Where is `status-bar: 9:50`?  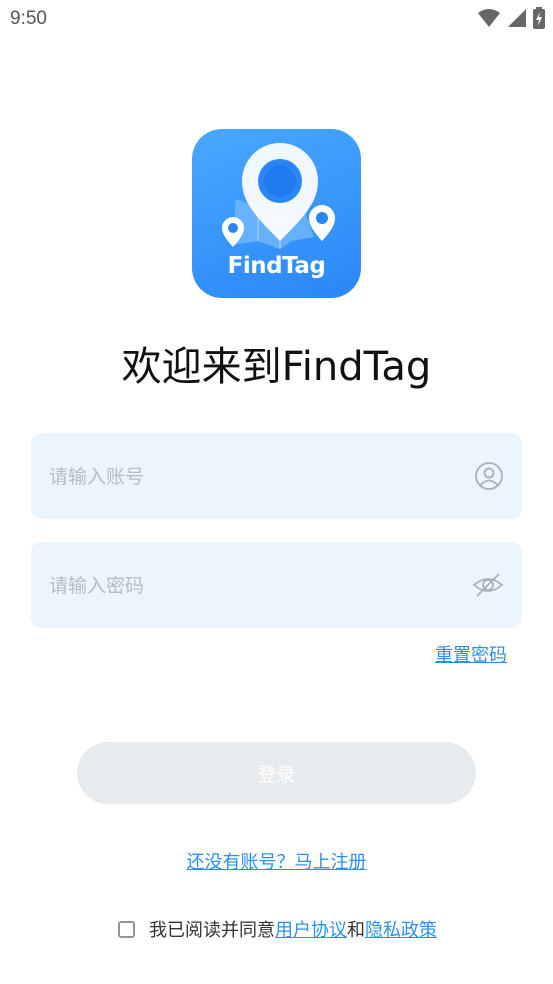
status-bar: 9:50 is located at coordinates (276, 19).